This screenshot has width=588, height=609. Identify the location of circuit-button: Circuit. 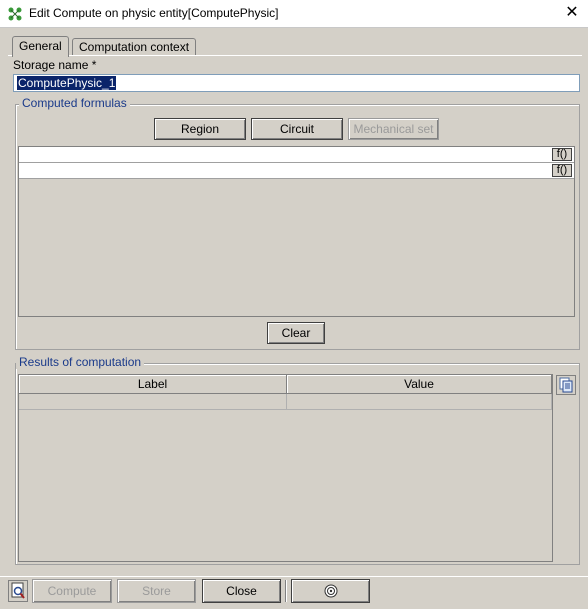
(297, 129).